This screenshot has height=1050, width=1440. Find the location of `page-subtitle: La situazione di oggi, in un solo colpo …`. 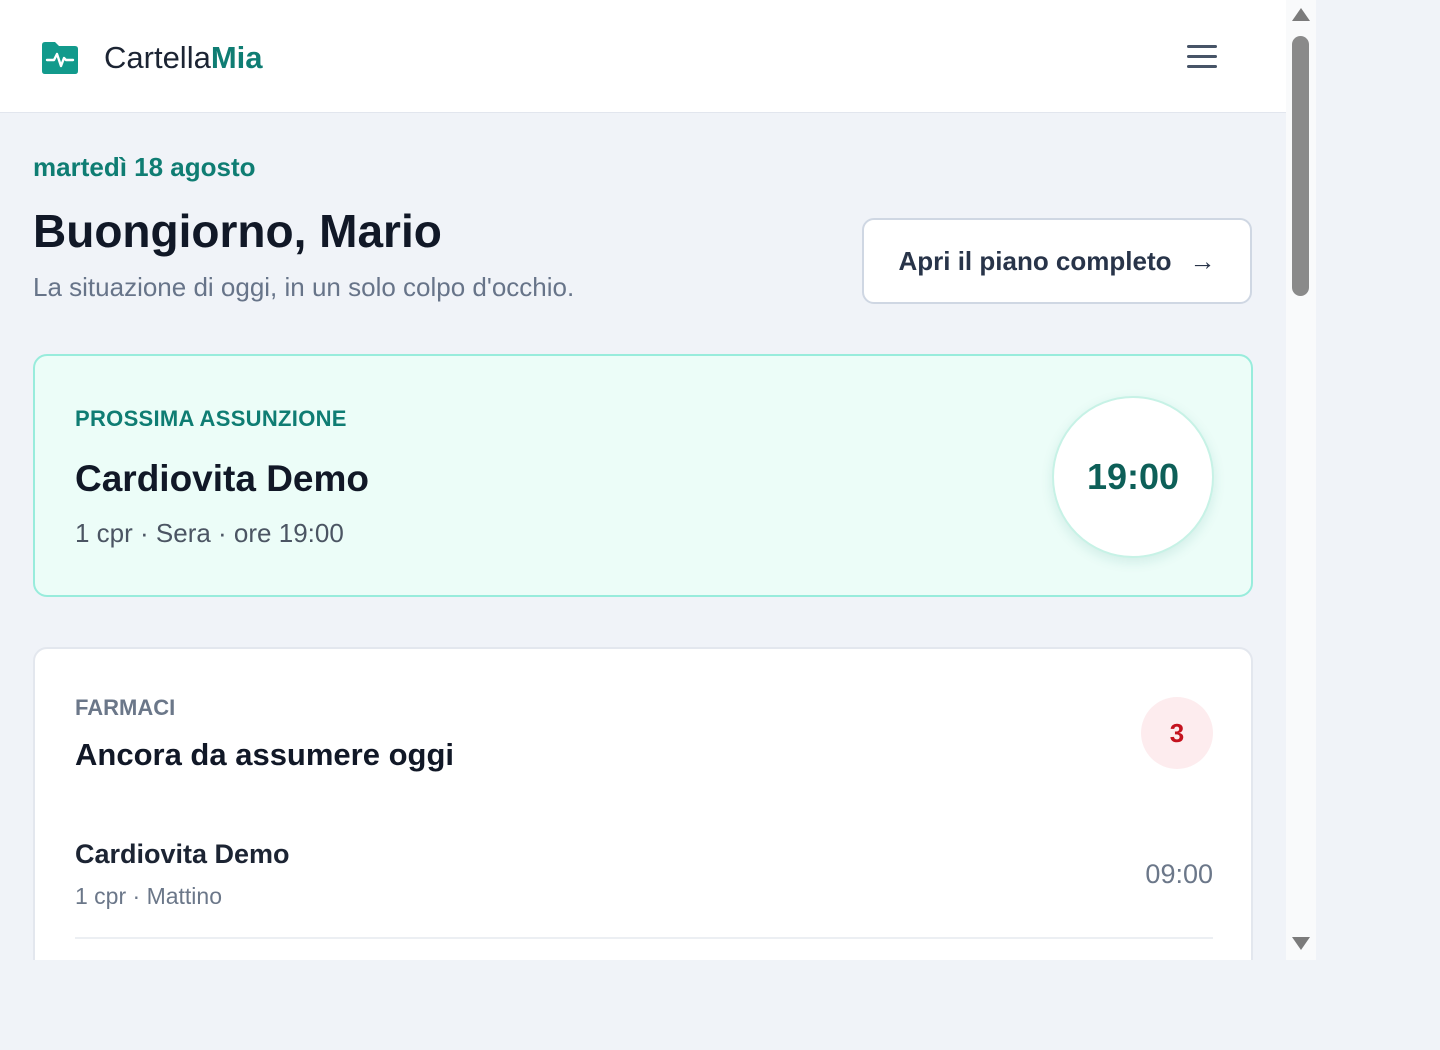

page-subtitle: La situazione di oggi, in un solo colpo … is located at coordinates (304, 287).